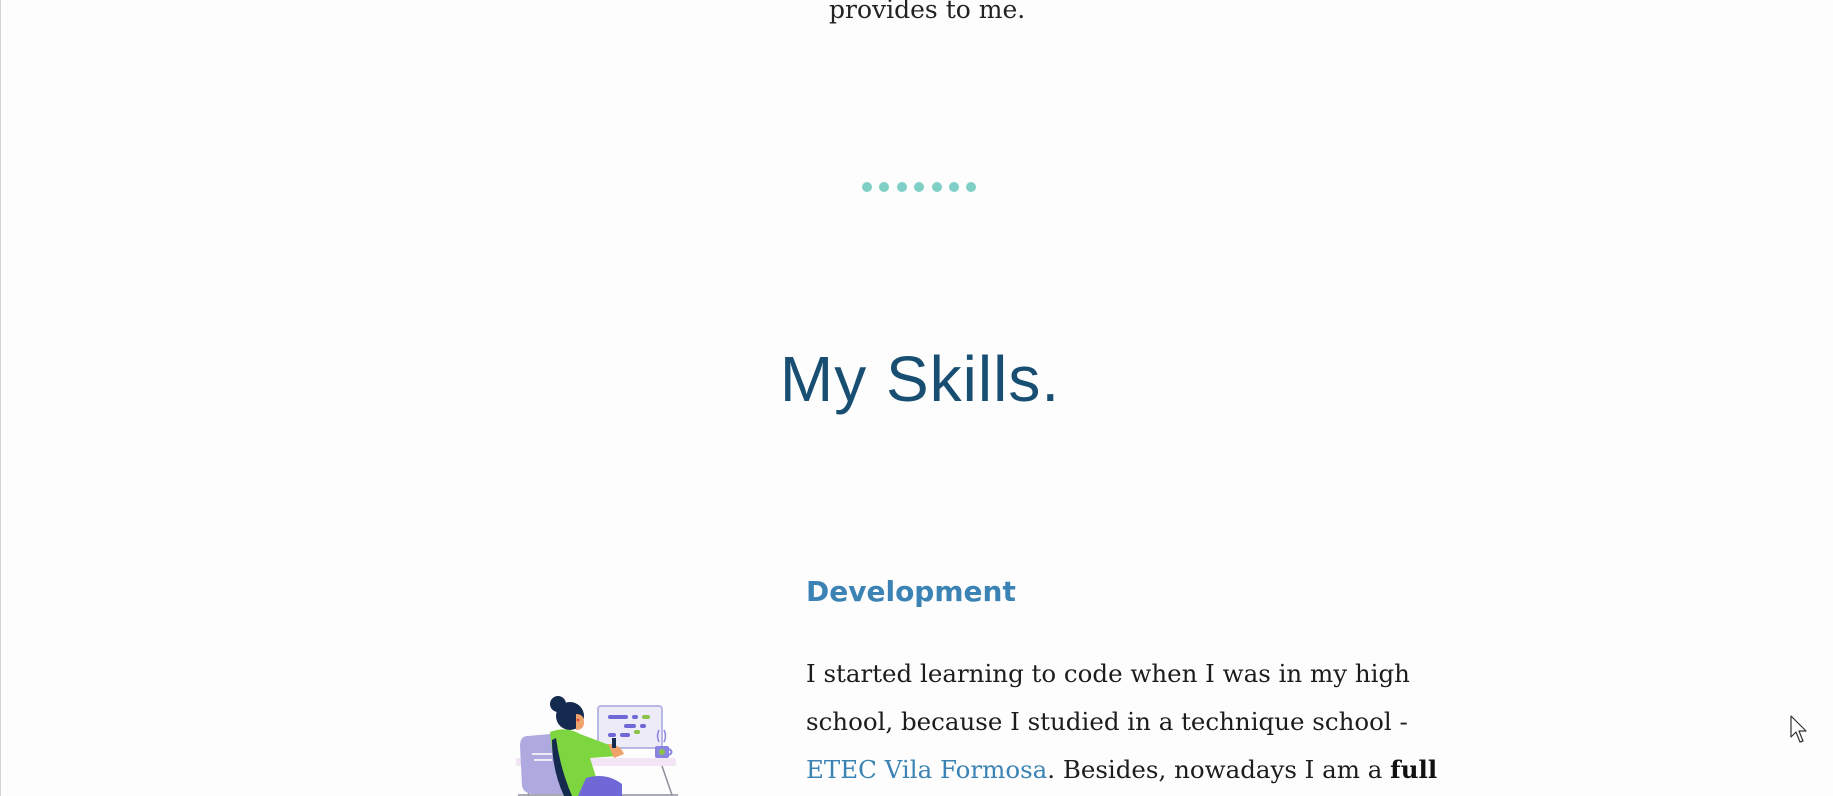 The width and height of the screenshot is (1833, 796). Describe the element at coordinates (926, 769) in the screenshot. I see `etec-vila-formosa-link: ETEC Vila Formosa` at that location.